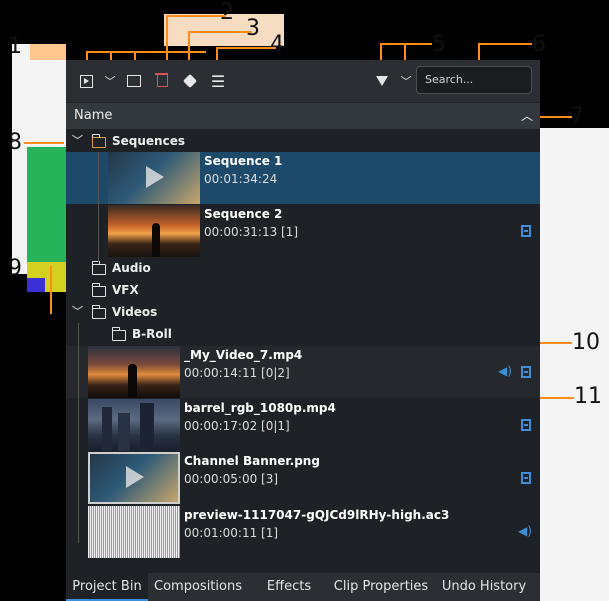 This screenshot has height=601, width=609. I want to click on clip-name: preview-1117047-gQJCd9lRHy-high.ac3, so click(317, 515).